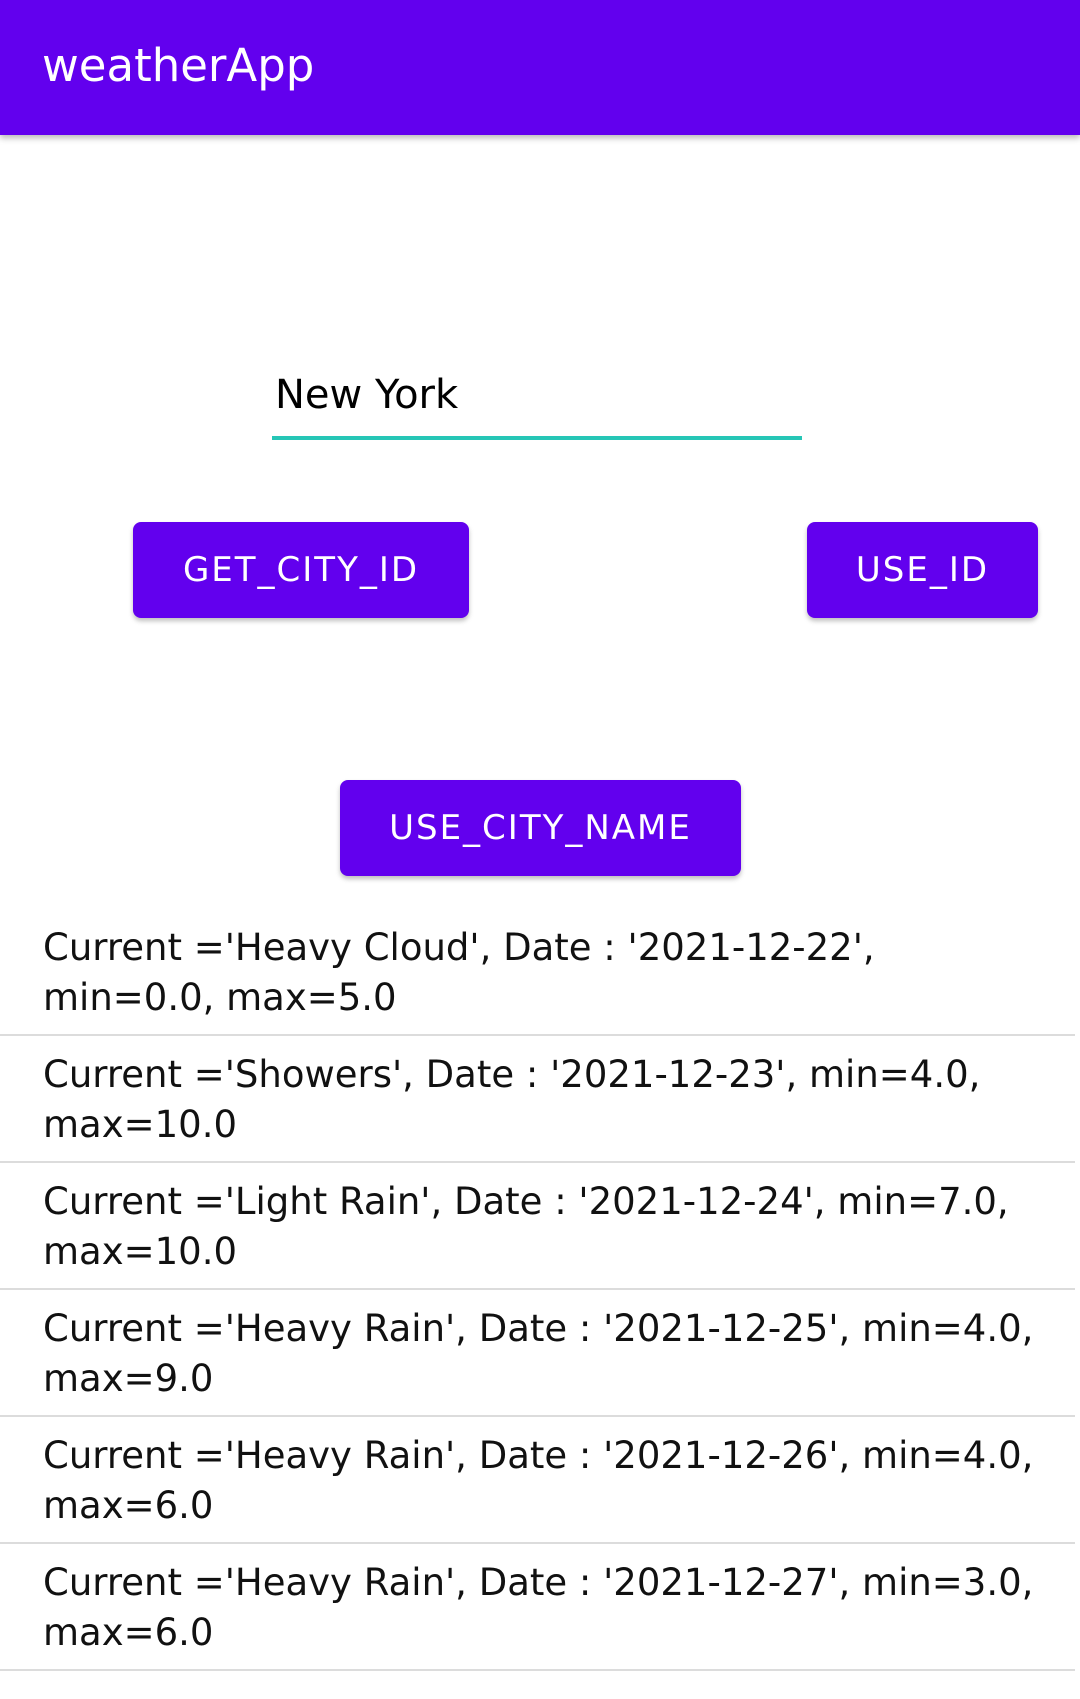  I want to click on app-bar: weatherApp, so click(540, 67).